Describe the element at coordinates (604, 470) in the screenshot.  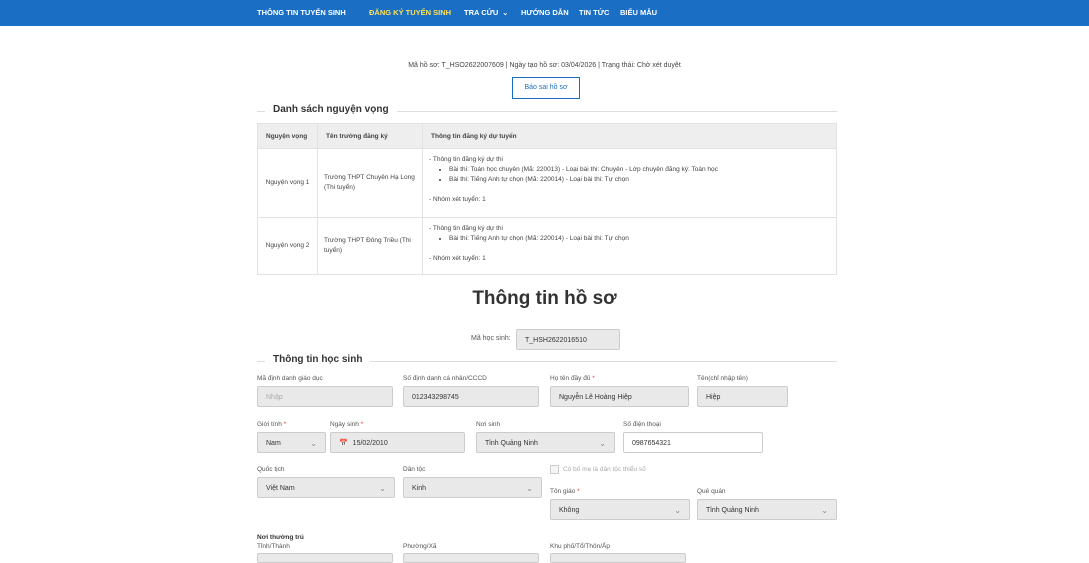
I see `minority-label: Có bố mẹ là dân tộc thiểu số` at that location.